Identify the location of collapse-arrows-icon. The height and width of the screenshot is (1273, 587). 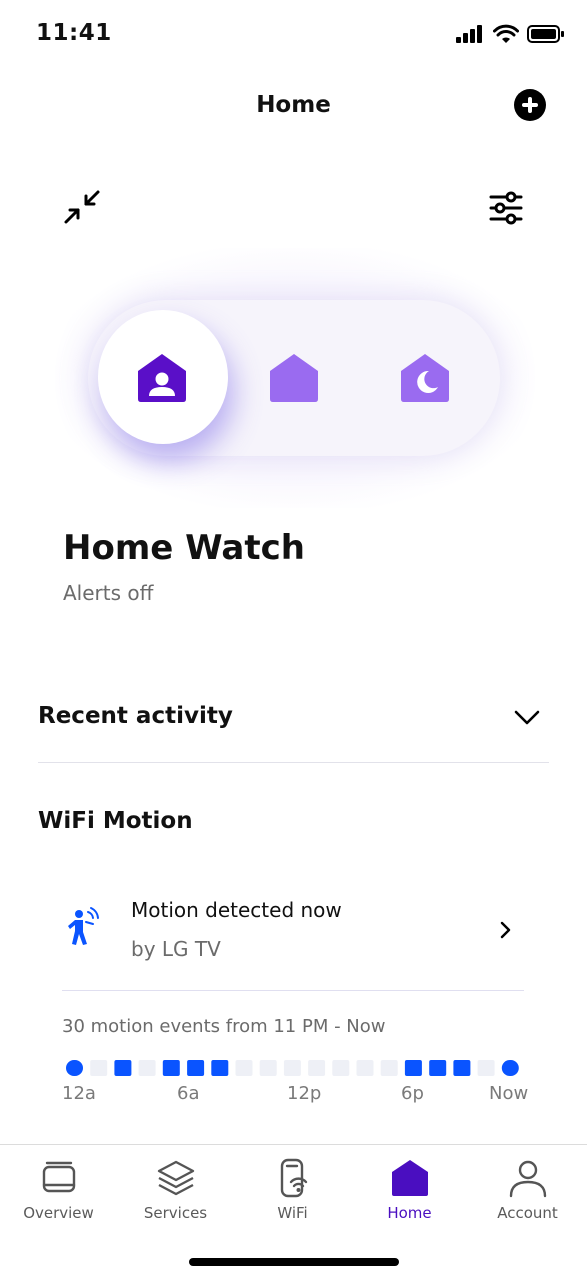
(82, 208).